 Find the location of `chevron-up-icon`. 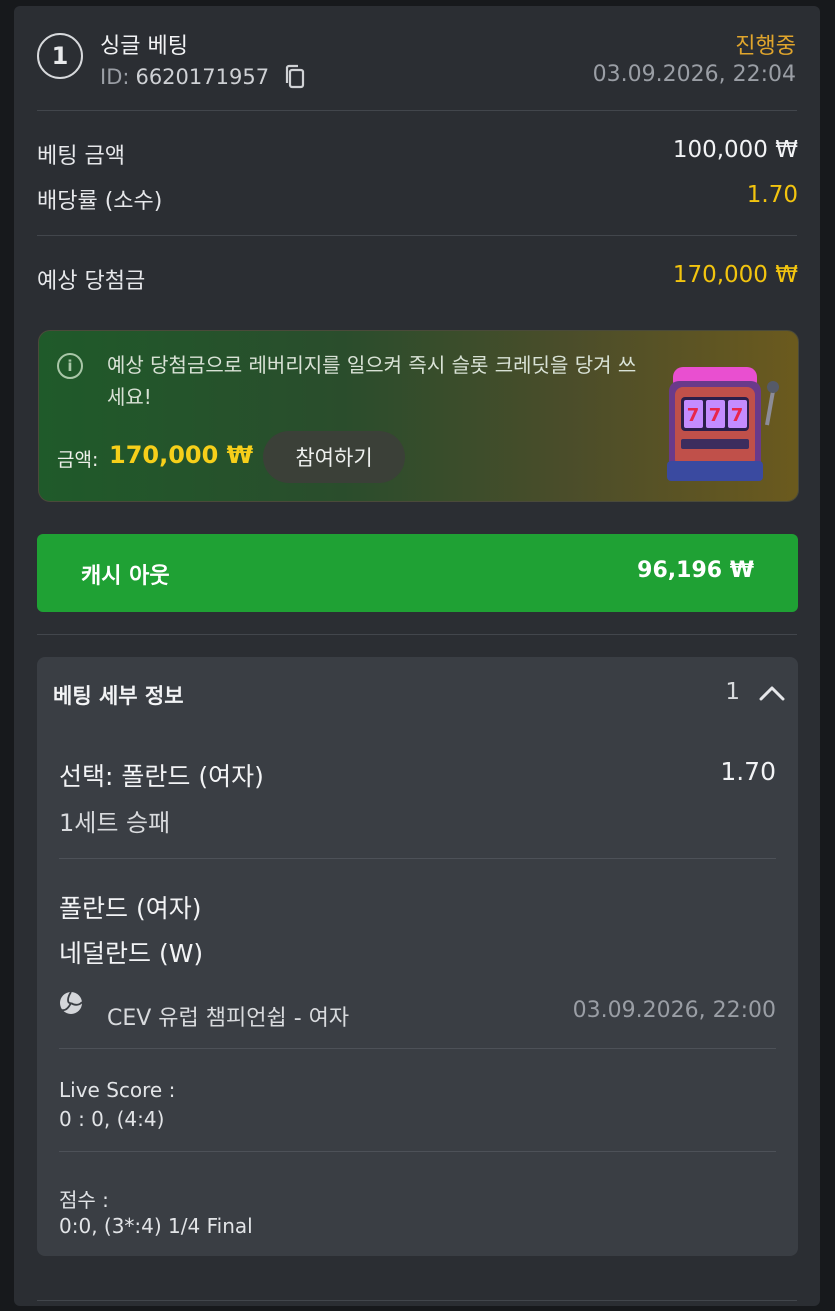

chevron-up-icon is located at coordinates (772, 693).